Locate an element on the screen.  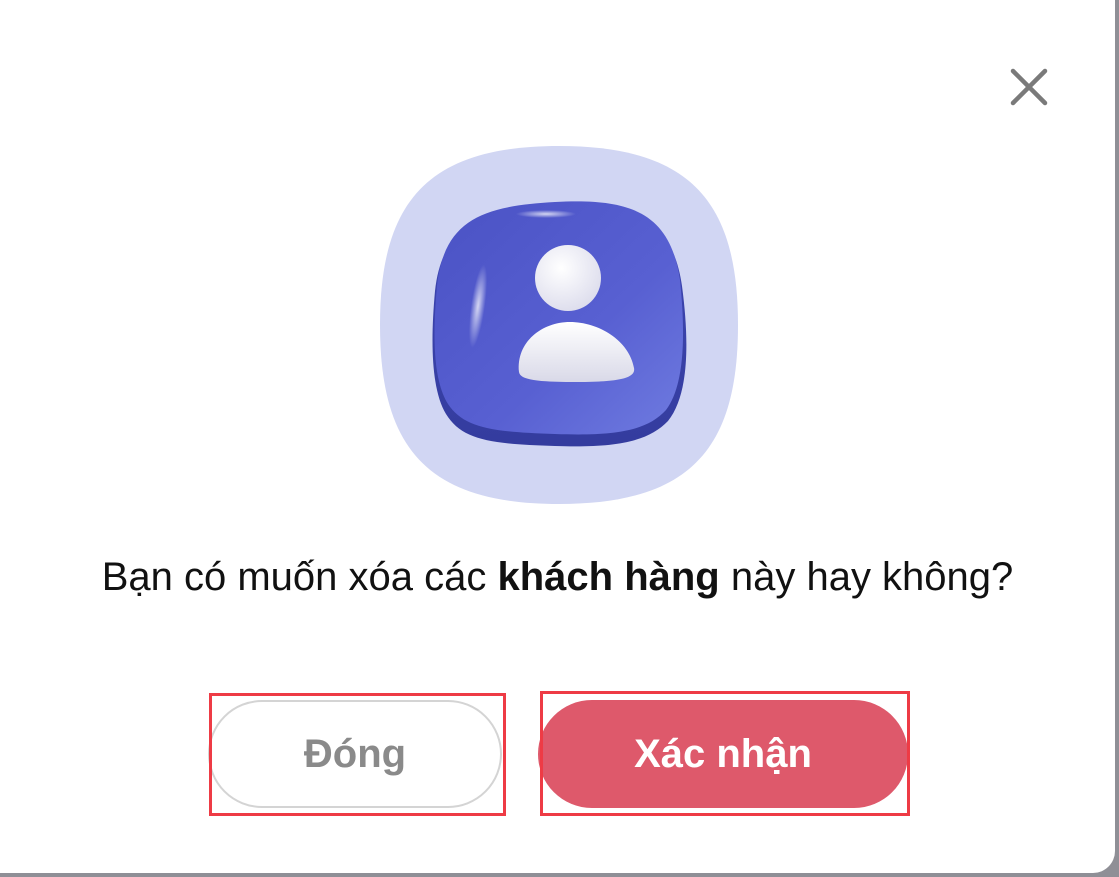
confirm-label: Xác nhận is located at coordinates (723, 753).